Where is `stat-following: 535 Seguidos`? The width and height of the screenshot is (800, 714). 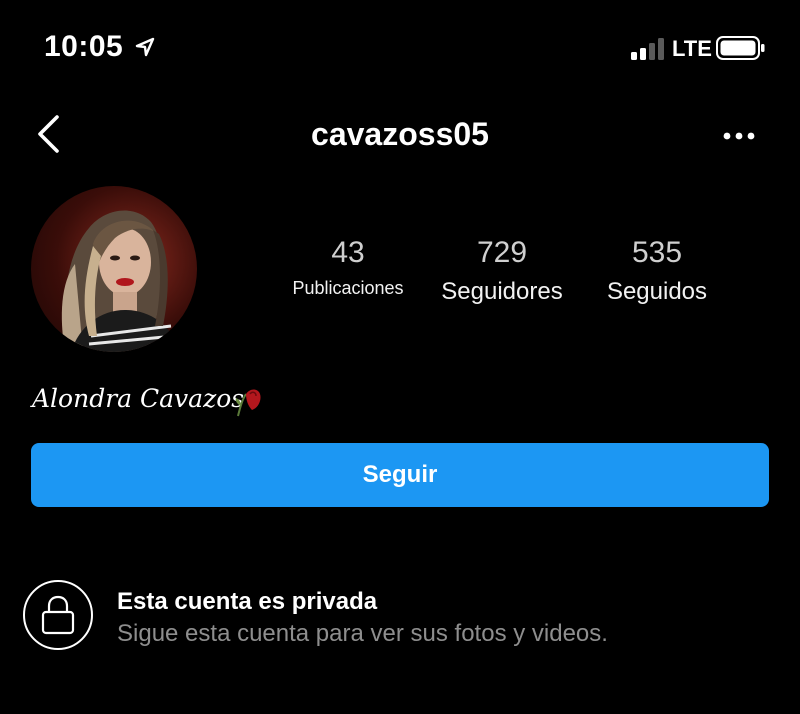 stat-following: 535 Seguidos is located at coordinates (657, 271).